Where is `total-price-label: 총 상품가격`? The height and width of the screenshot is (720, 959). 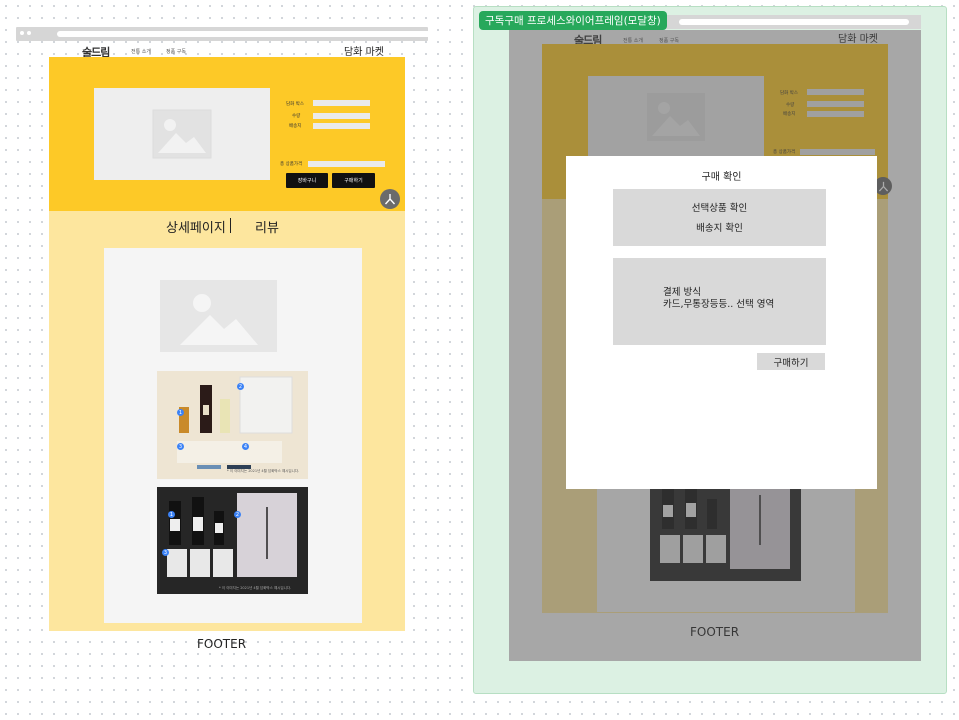
total-price-label: 총 상품가격 is located at coordinates (291, 164).